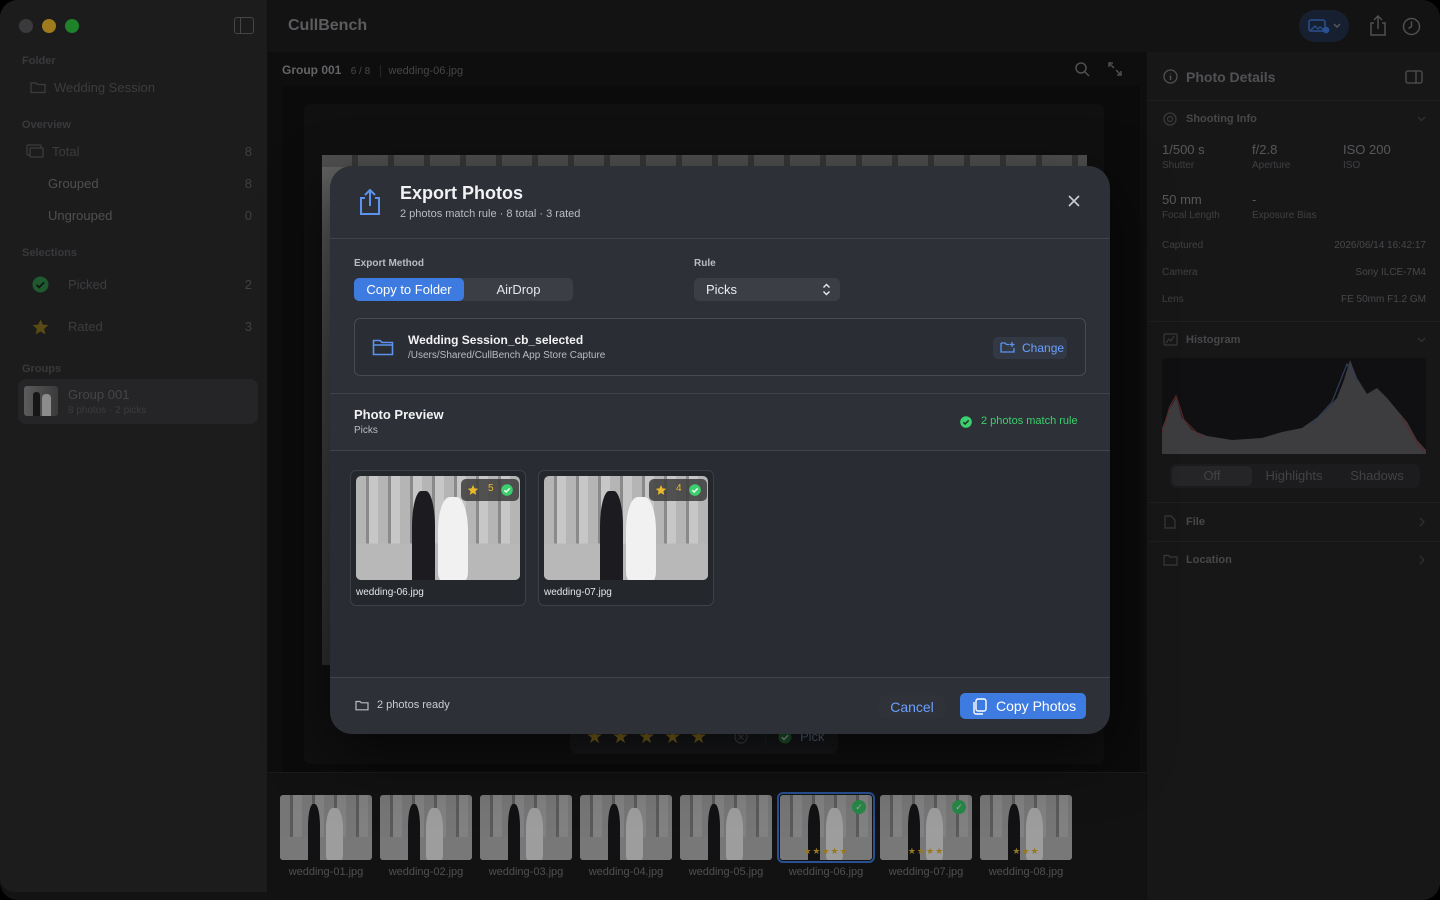 The image size is (1440, 900). What do you see at coordinates (366, 430) in the screenshot?
I see `preview-subtitle: Picks` at bounding box center [366, 430].